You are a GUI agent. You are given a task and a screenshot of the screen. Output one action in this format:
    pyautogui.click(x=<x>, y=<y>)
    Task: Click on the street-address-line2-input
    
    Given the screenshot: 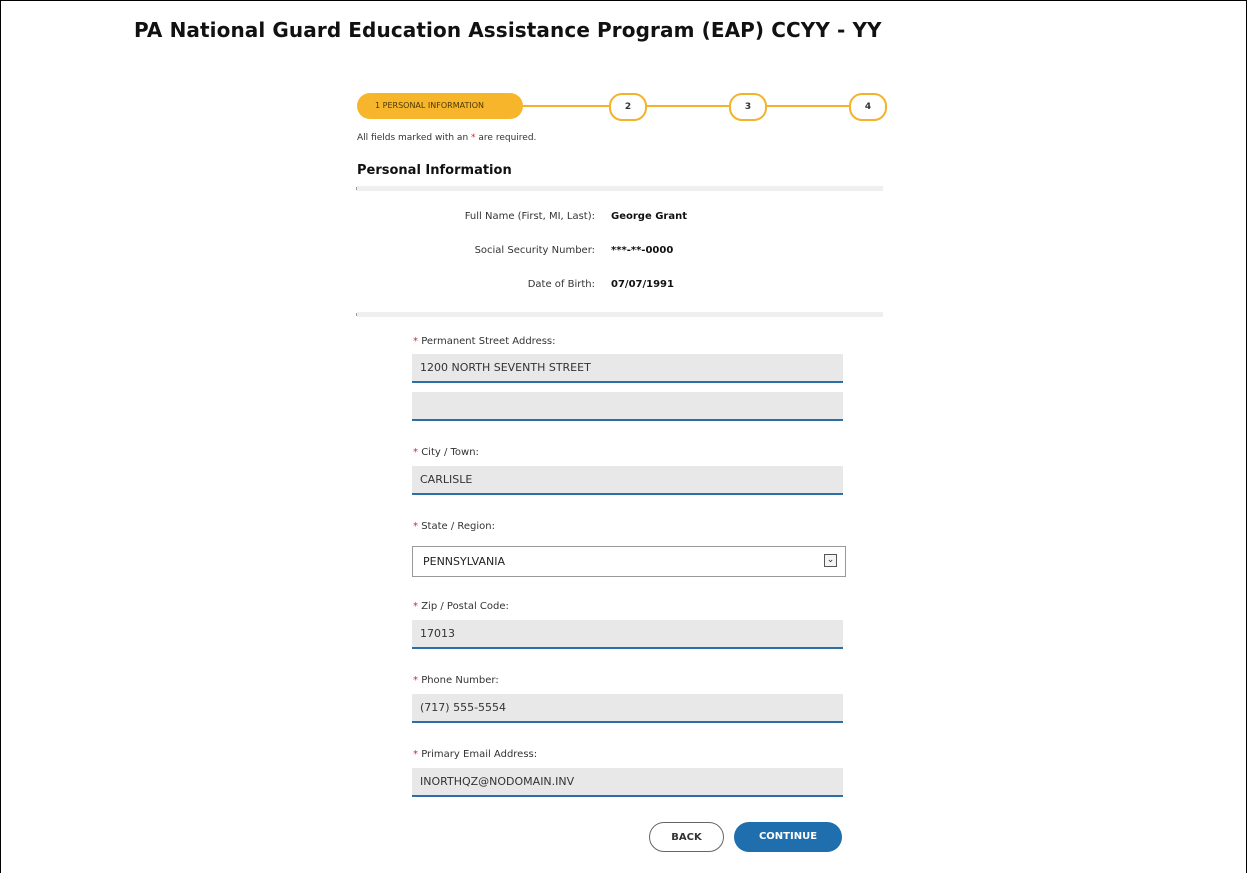 What is the action you would take?
    pyautogui.click(x=627, y=406)
    